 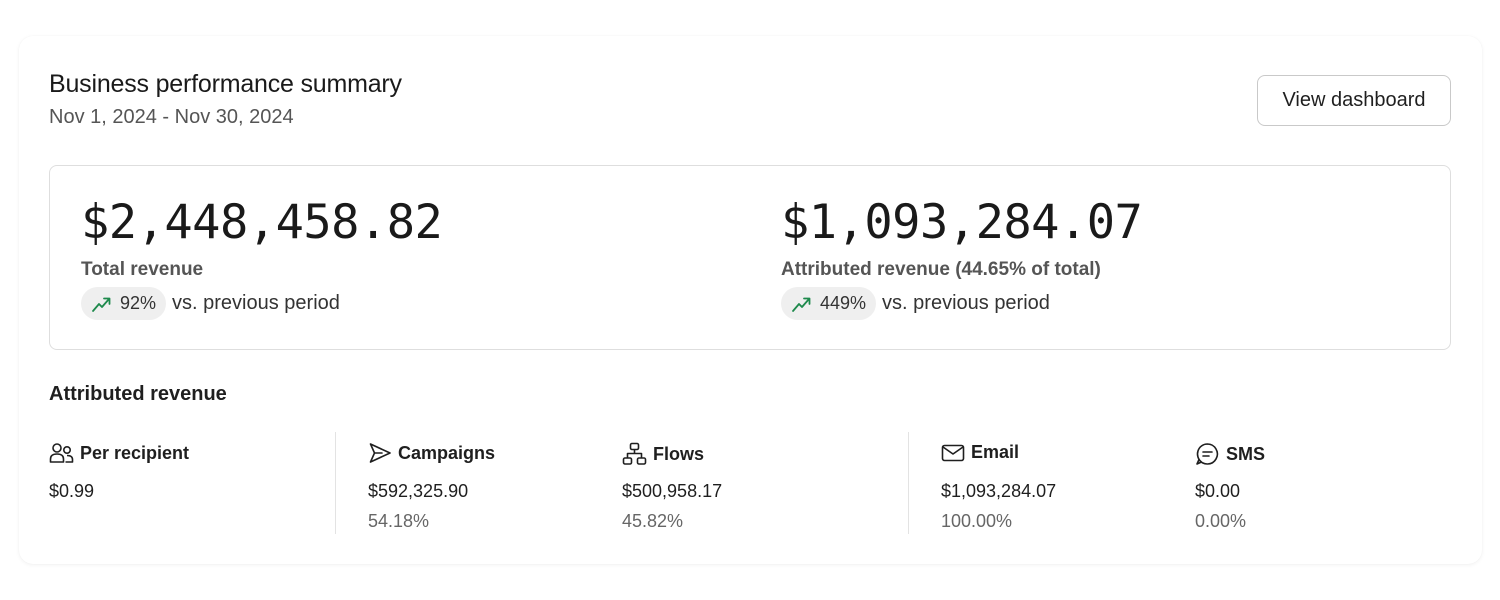 I want to click on email-label: Email, so click(x=995, y=452).